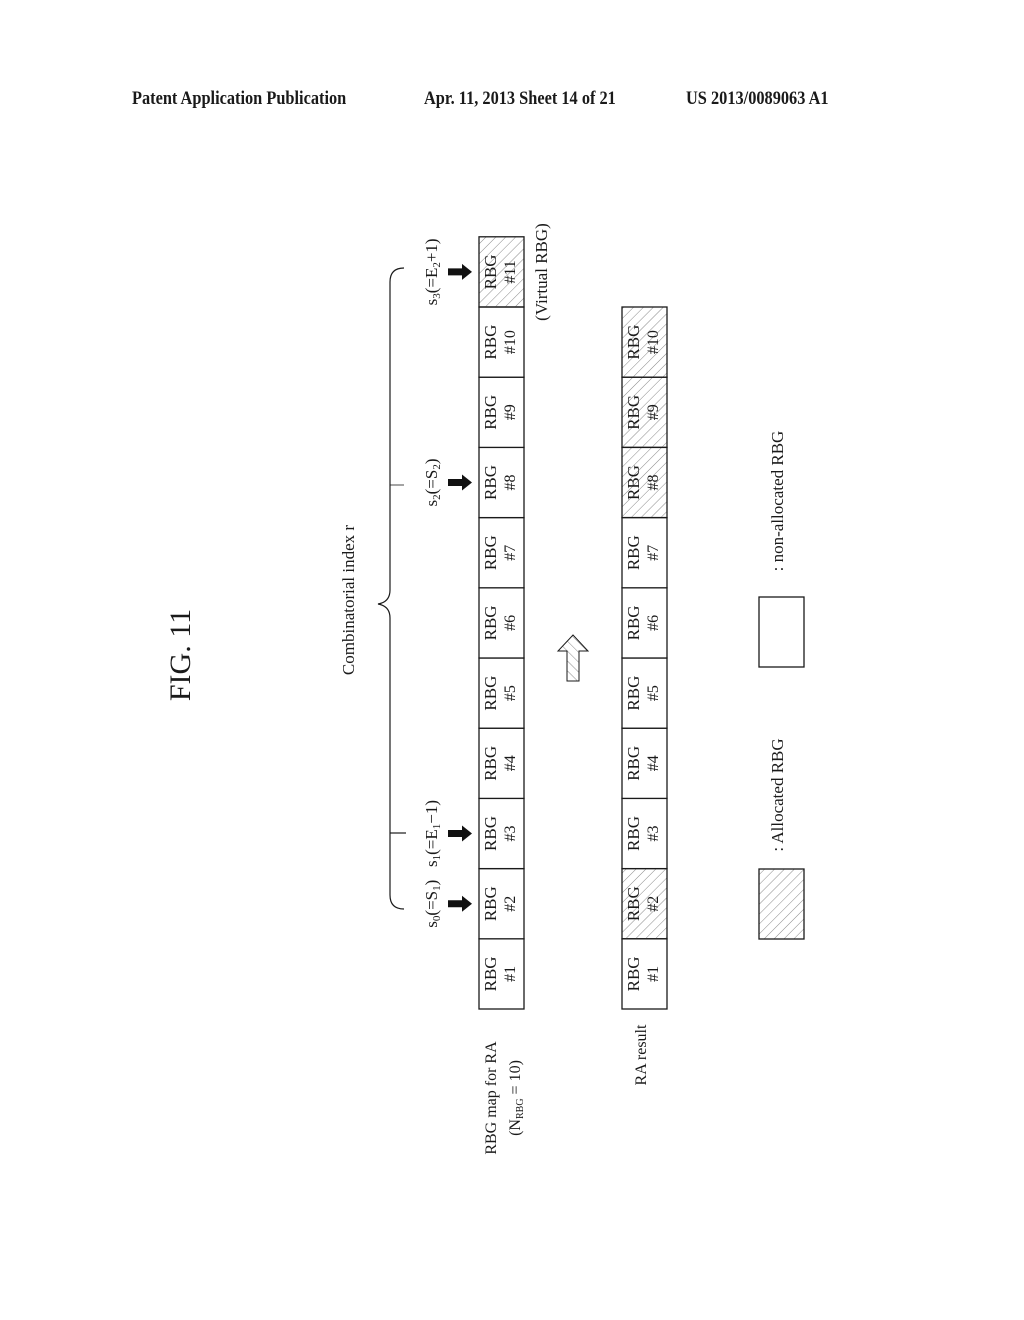  I want to click on figure-title: FIG. 11, so click(180, 655).